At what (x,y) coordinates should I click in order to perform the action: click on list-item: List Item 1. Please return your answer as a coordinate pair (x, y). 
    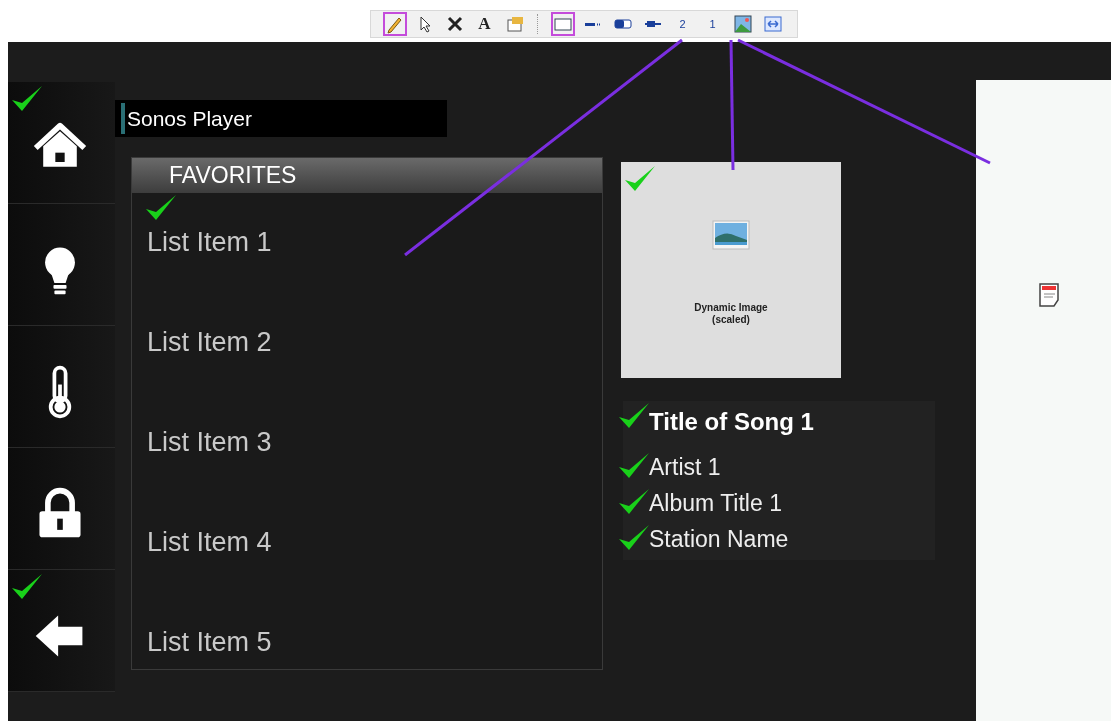
    Looking at the image, I should click on (209, 241).